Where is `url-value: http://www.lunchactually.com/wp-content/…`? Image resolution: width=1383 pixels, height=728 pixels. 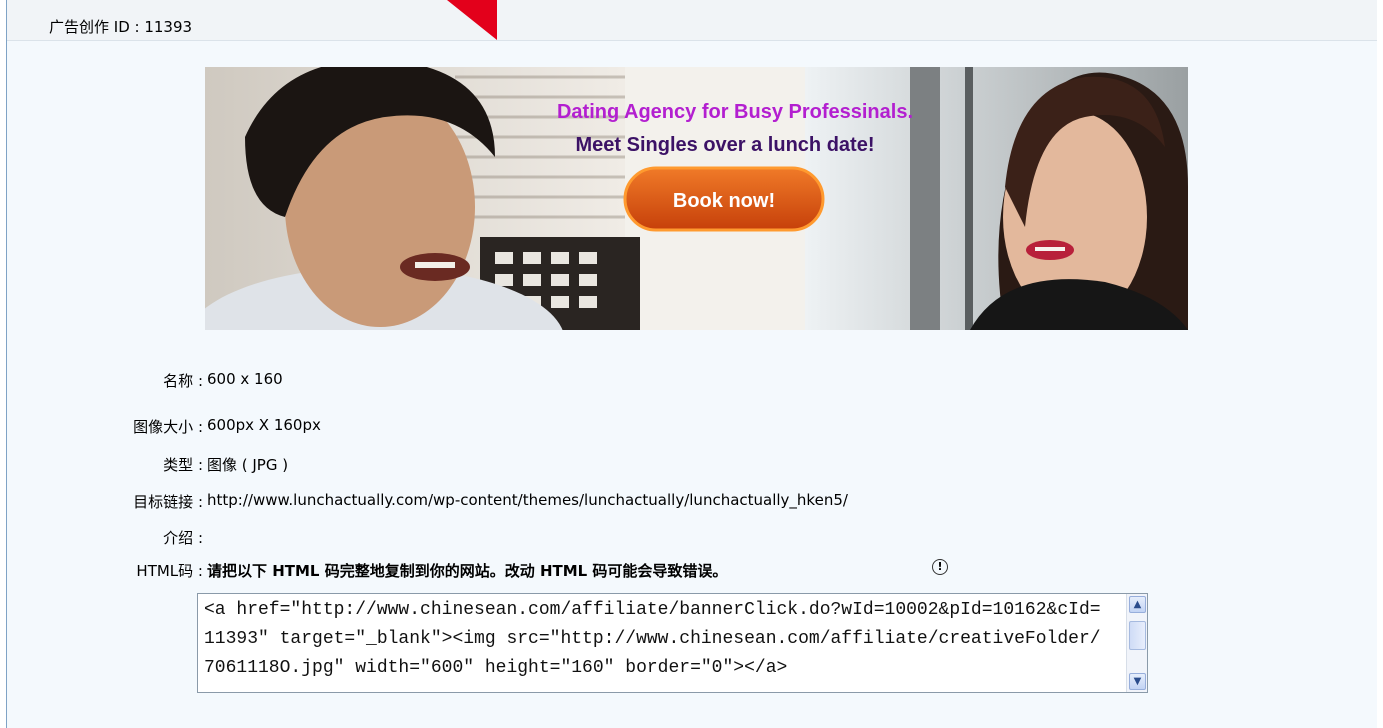 url-value: http://www.lunchactually.com/wp-content/… is located at coordinates (527, 500).